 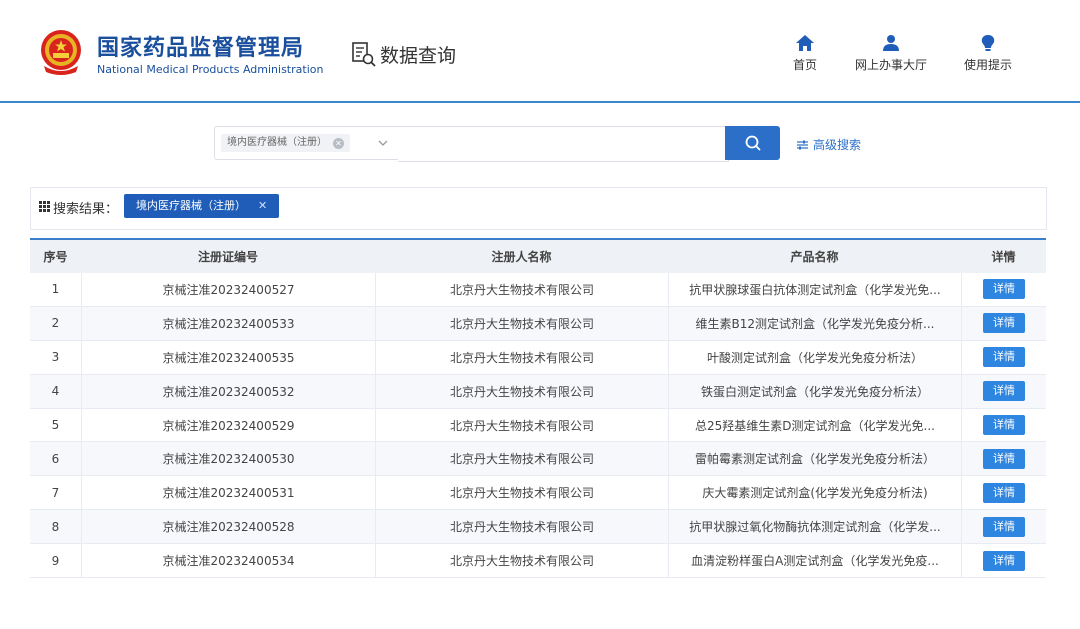 What do you see at coordinates (228, 459) in the screenshot?
I see `row-cert-number: 京械注准20232400530` at bounding box center [228, 459].